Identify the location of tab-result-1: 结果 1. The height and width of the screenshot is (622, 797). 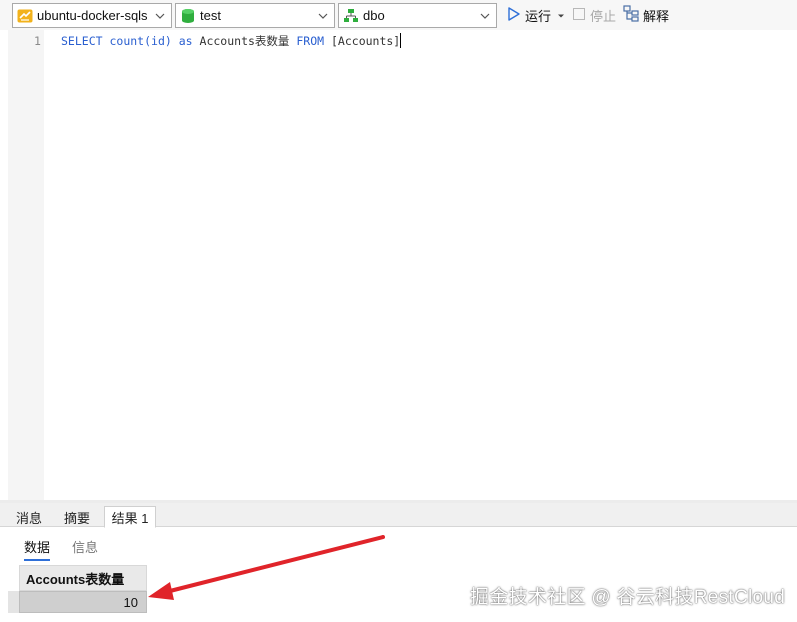
(130, 517).